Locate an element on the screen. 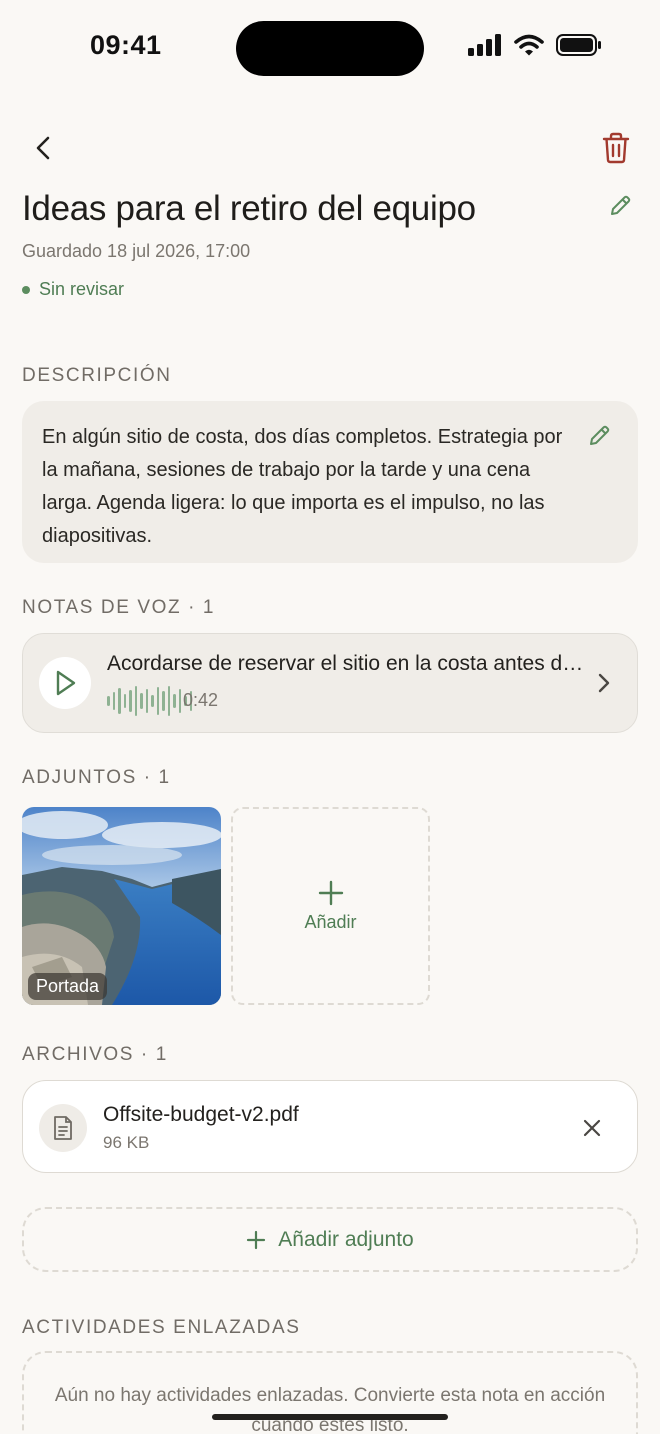 The height and width of the screenshot is (1434, 660). back-icon is located at coordinates (43, 148).